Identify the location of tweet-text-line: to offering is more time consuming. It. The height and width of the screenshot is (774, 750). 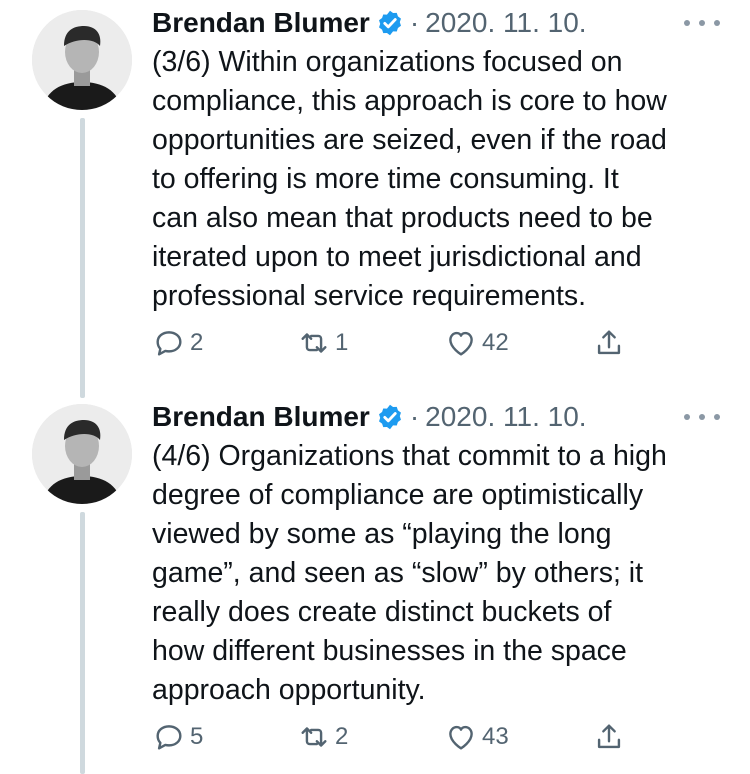
(385, 179).